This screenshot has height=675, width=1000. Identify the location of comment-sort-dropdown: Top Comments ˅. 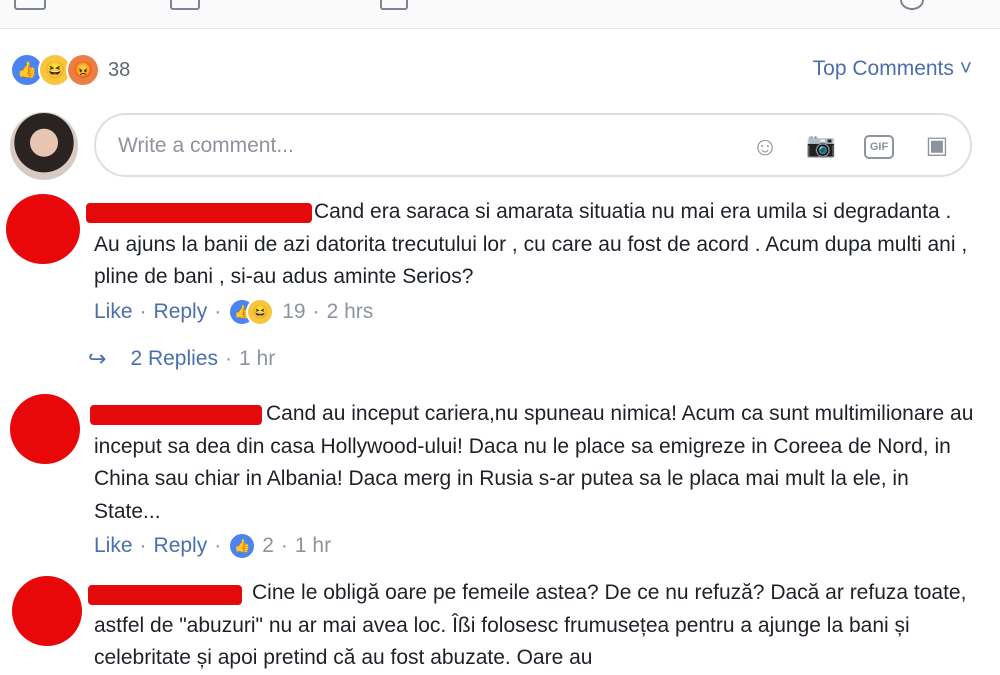
(892, 69).